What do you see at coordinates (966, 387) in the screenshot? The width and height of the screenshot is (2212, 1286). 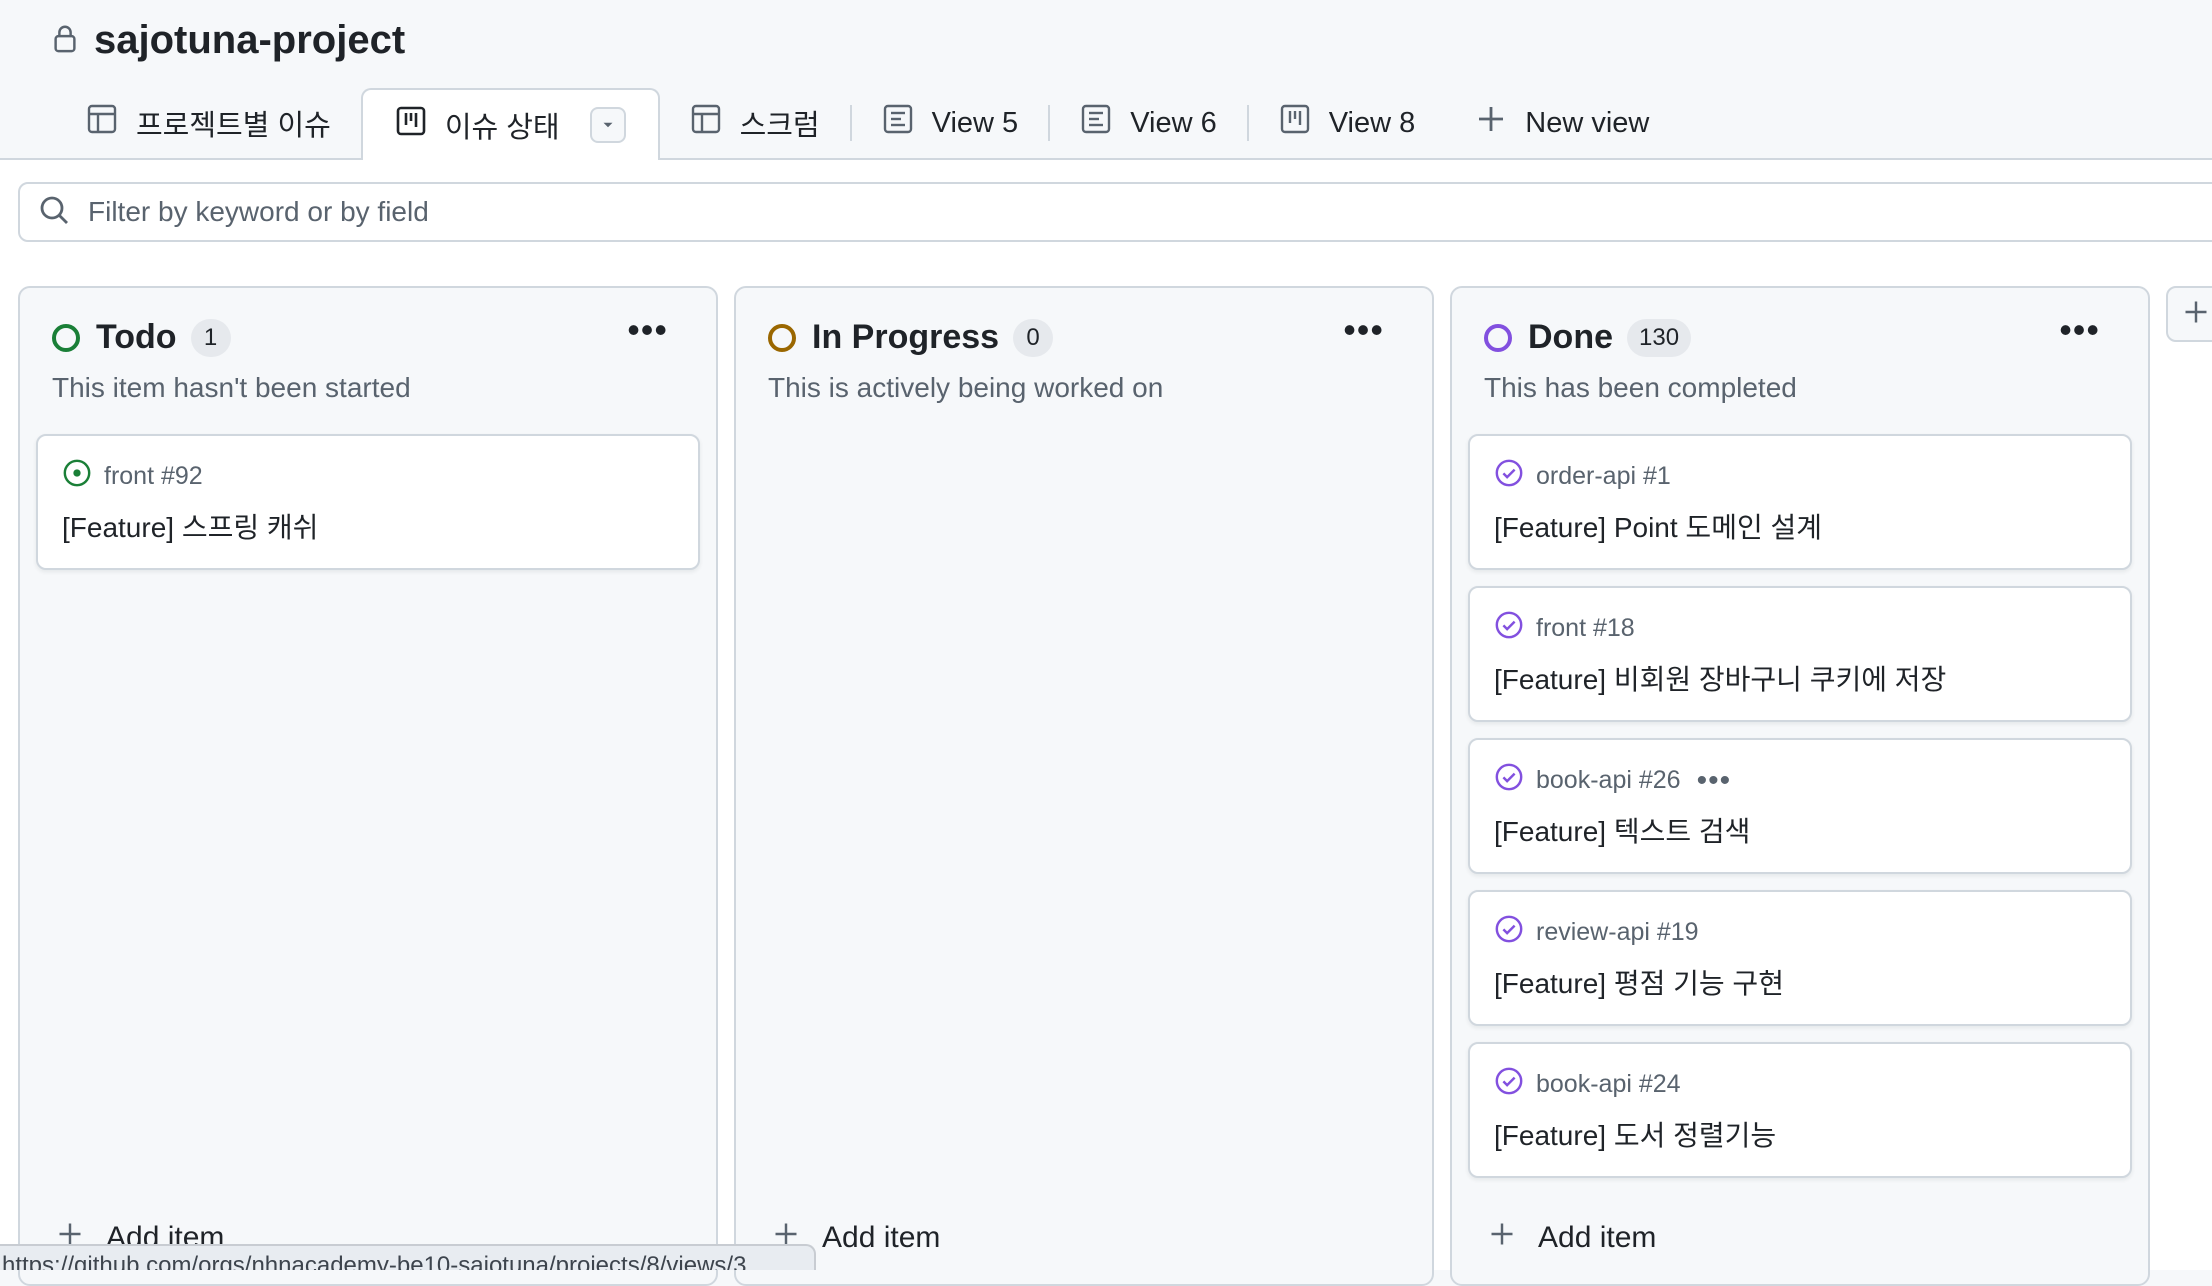 I see `column-description: This is actively being worked on` at bounding box center [966, 387].